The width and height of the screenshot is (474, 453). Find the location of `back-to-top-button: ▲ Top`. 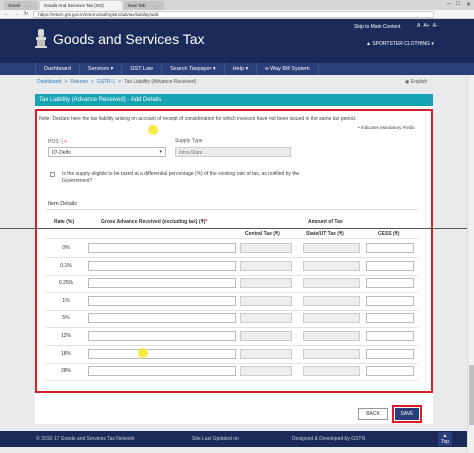

back-to-top-button: ▲ Top is located at coordinates (445, 439).